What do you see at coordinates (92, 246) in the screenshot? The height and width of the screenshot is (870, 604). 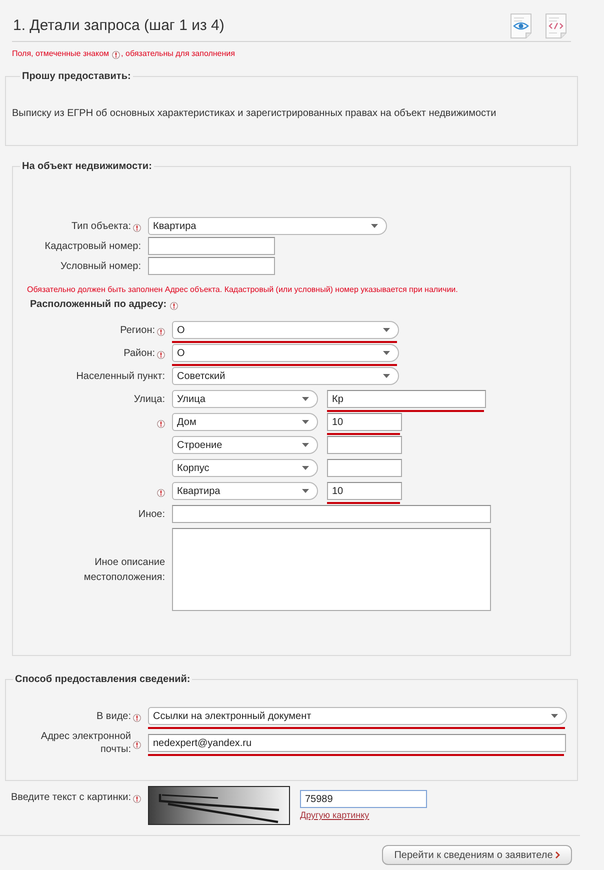 I see `field-label: Кадастровый номер:` at bounding box center [92, 246].